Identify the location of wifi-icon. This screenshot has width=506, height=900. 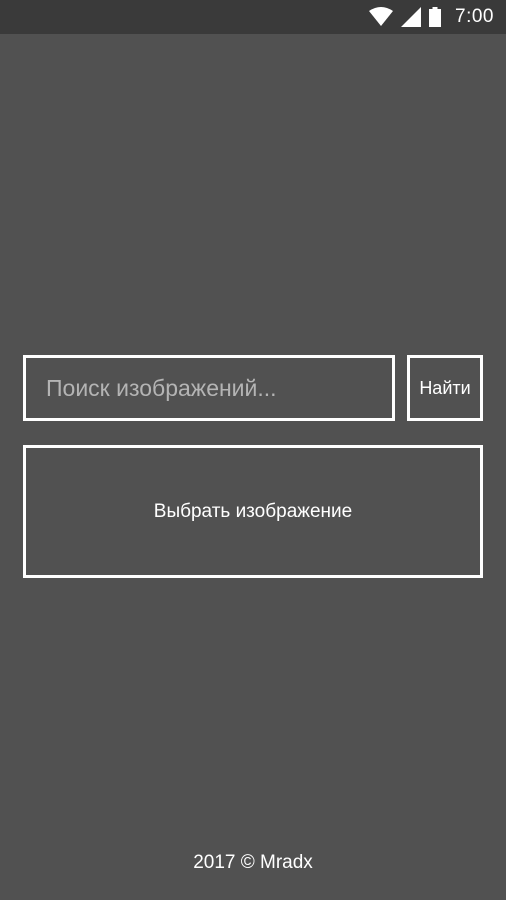
(381, 17).